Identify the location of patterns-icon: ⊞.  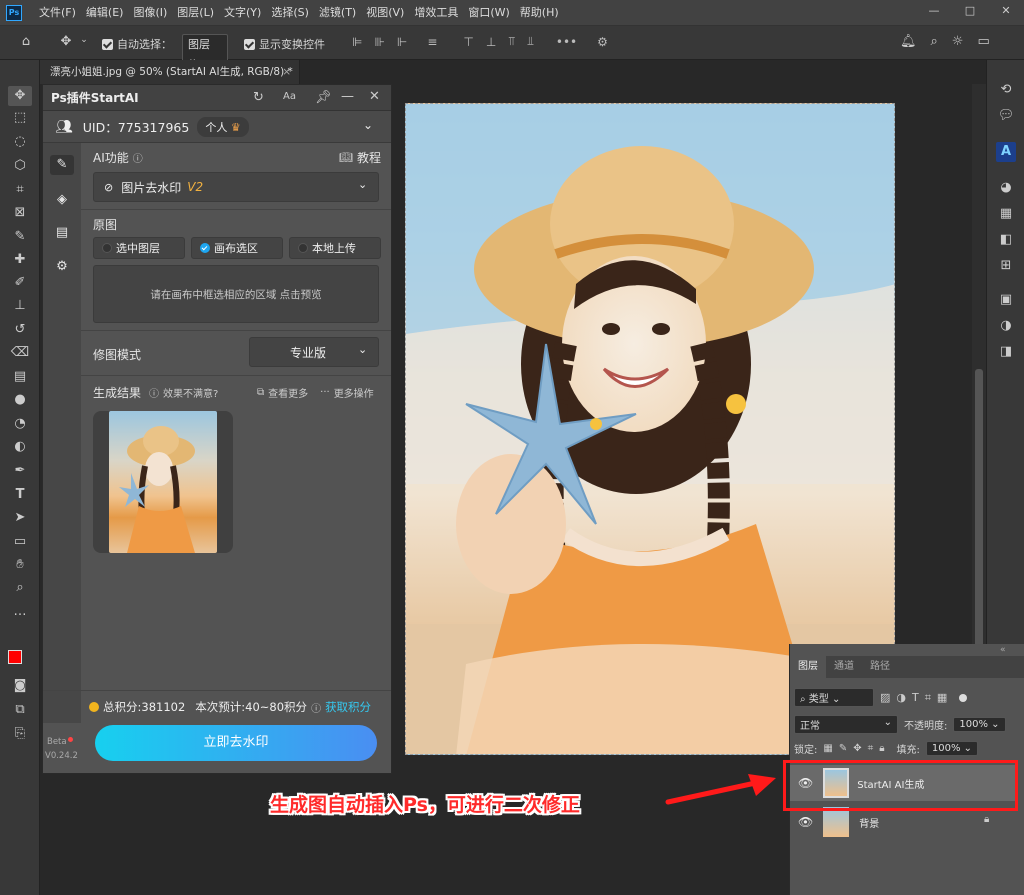
(1006, 266).